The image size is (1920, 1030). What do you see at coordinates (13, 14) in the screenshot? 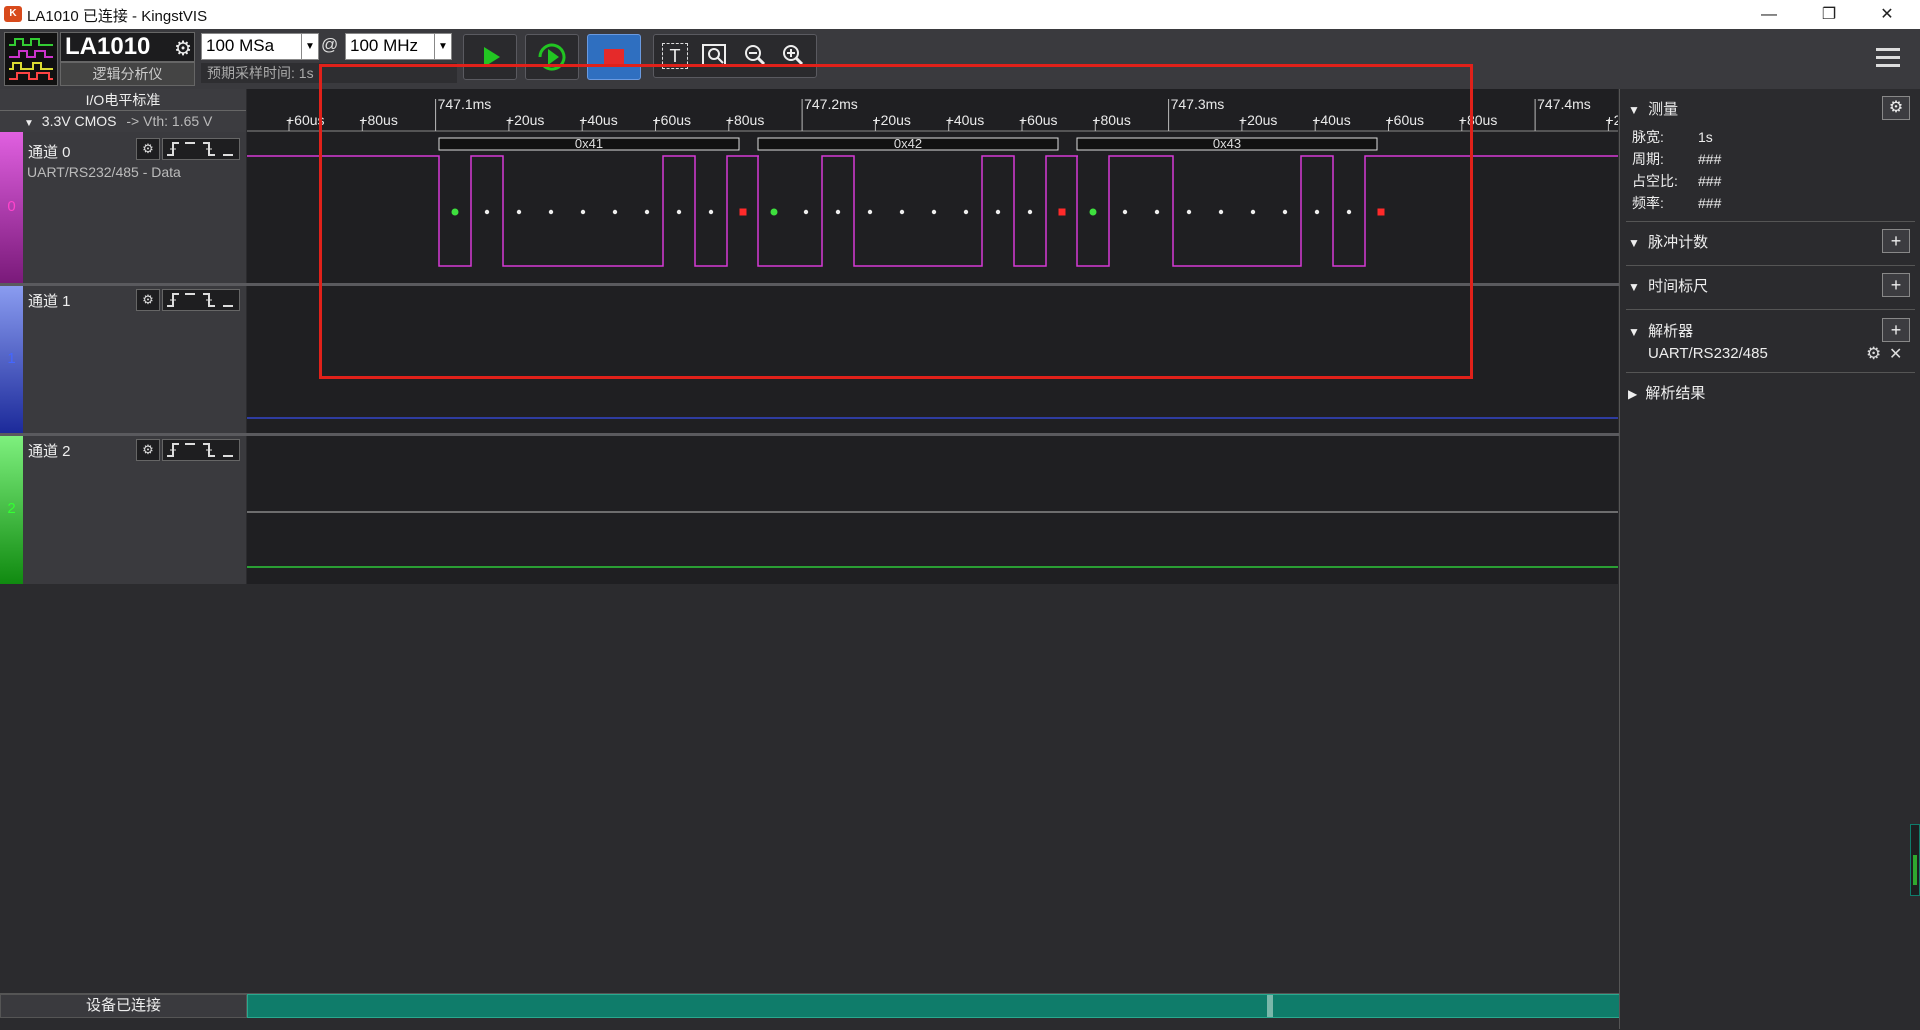
I see `kingst-logo-icon: K` at bounding box center [13, 14].